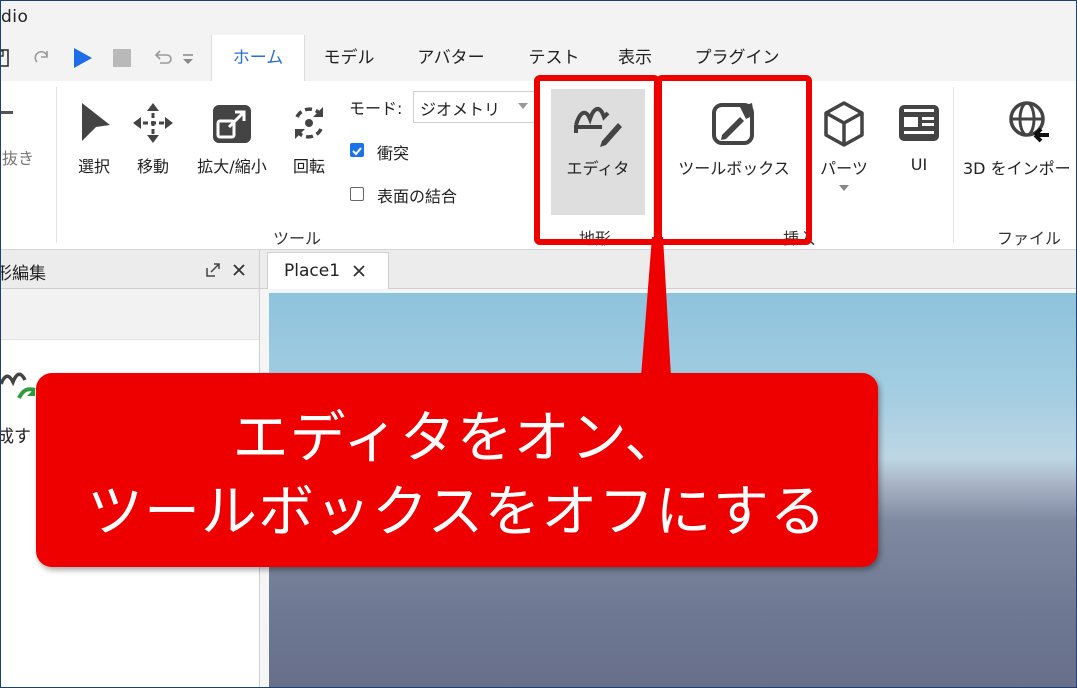  I want to click on mode-select: ジオメトリ, so click(475, 107).